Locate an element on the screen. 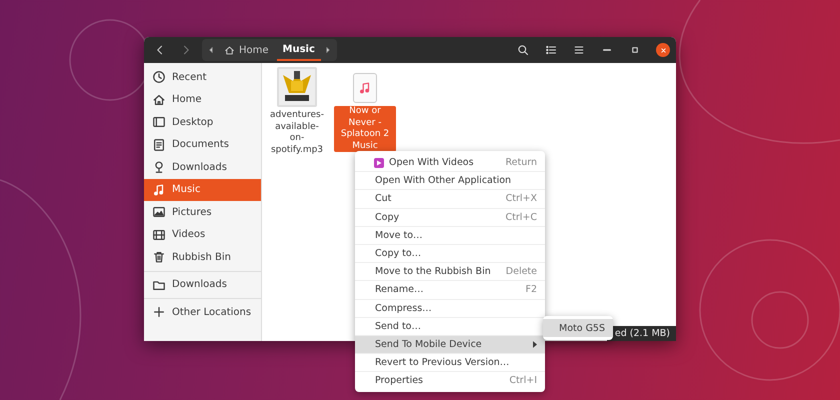  sidebar-item: Documents is located at coordinates (202, 145).